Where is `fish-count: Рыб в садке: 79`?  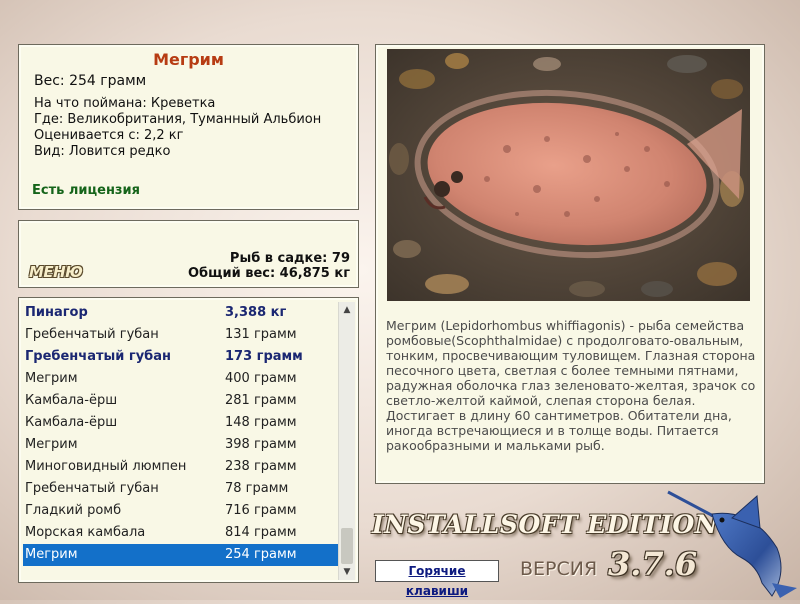 fish-count: Рыб в садке: 79 is located at coordinates (289, 258).